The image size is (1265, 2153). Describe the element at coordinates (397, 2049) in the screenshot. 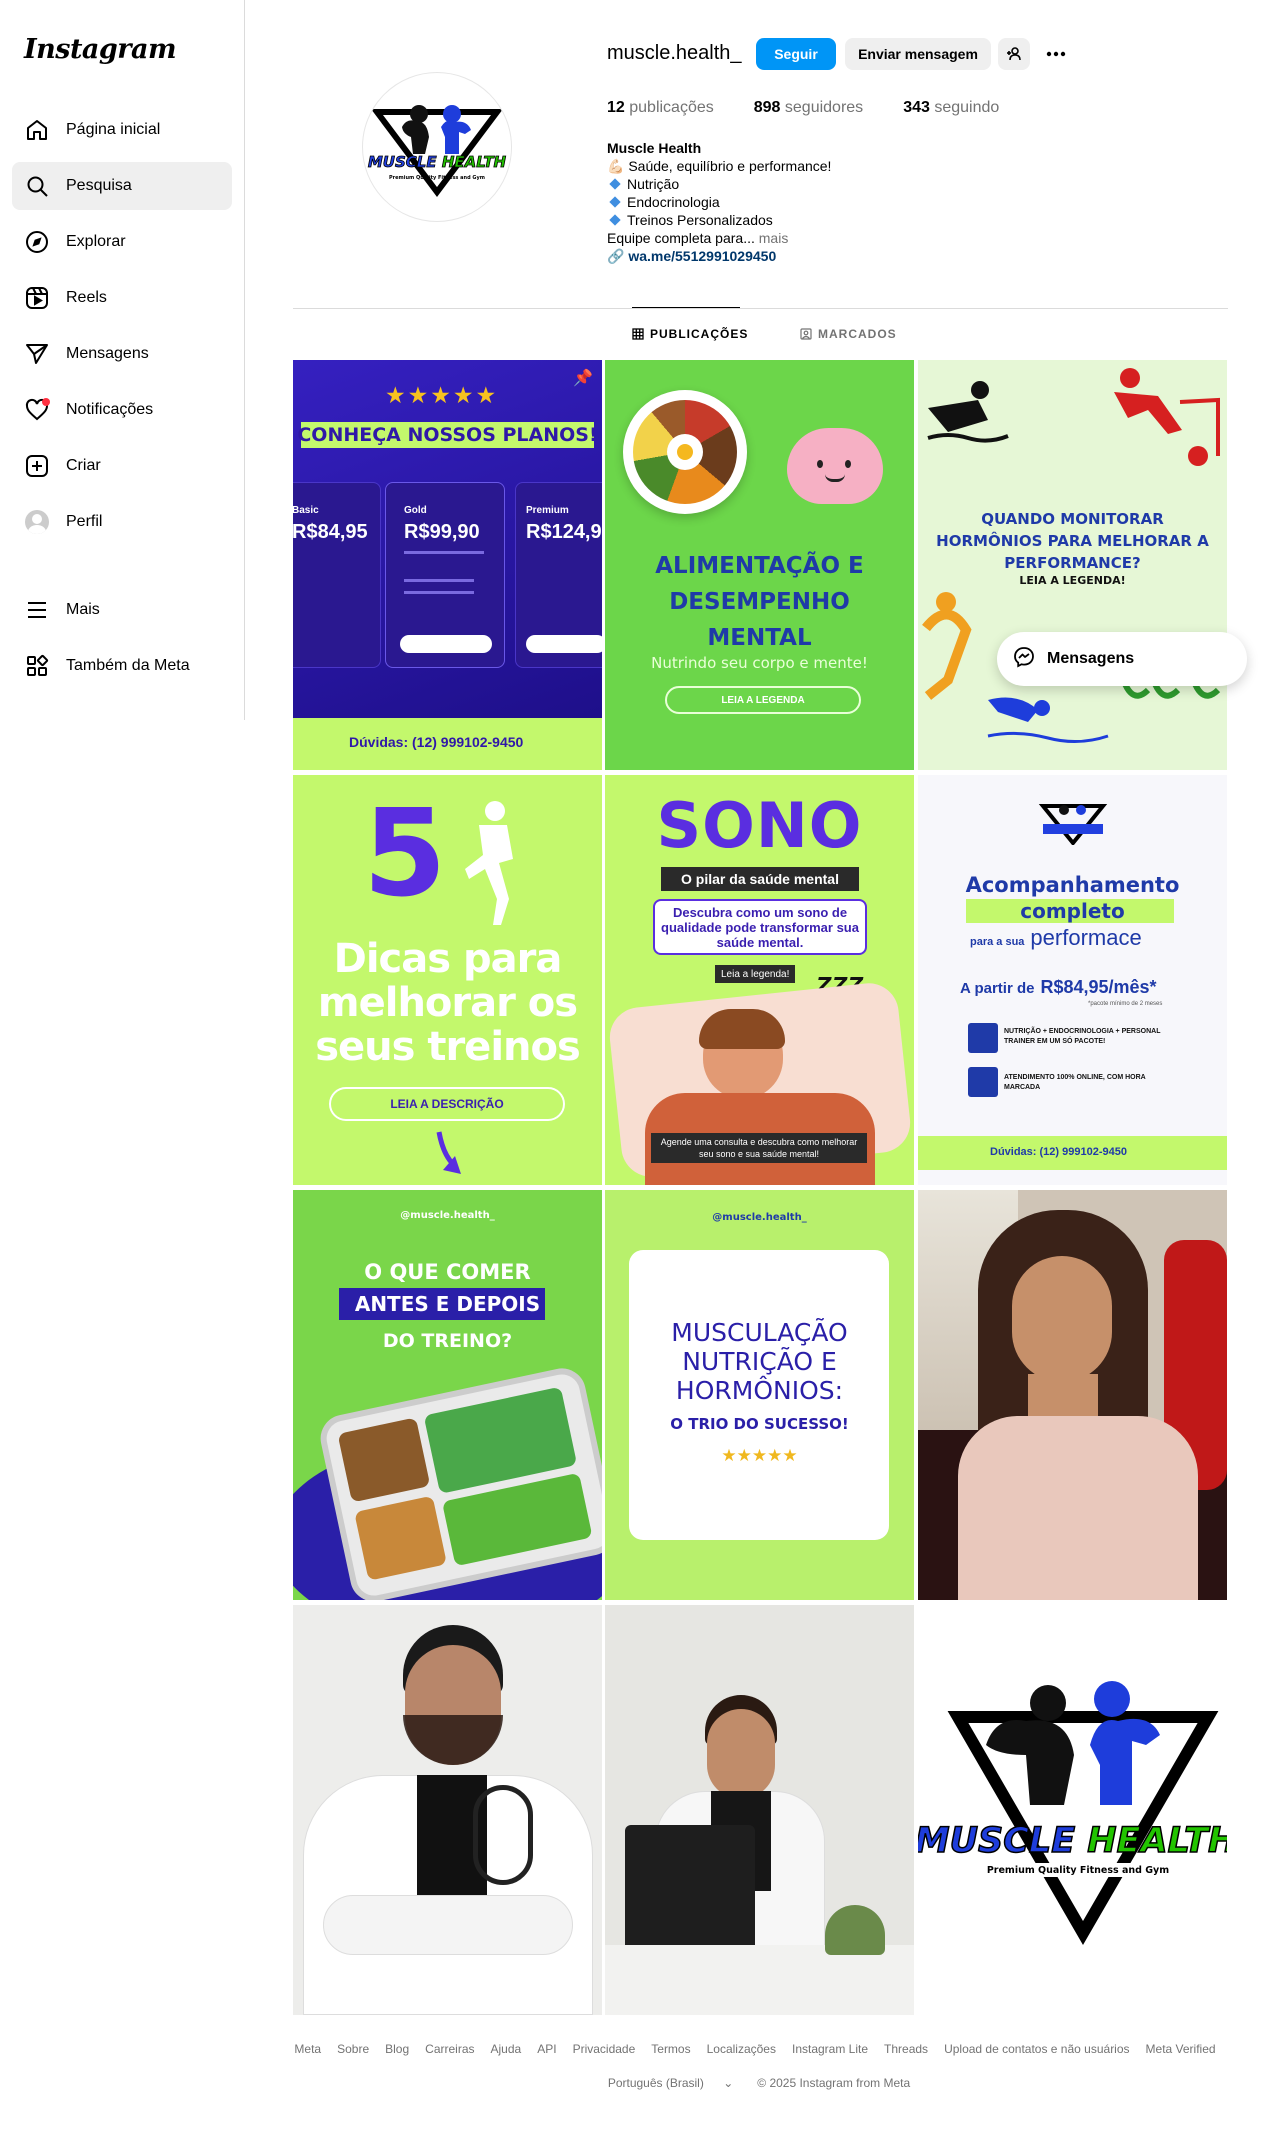

I see `footer-link: Blog` at that location.